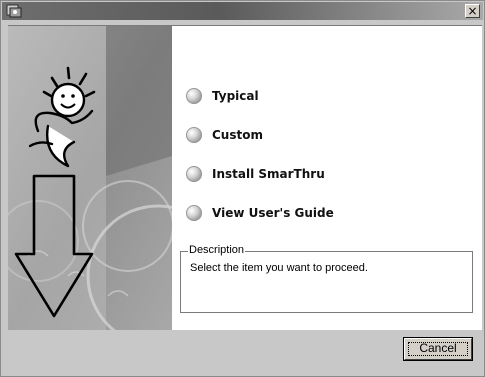 This screenshot has height=377, width=485. I want to click on option-typical: Typical, so click(222, 96).